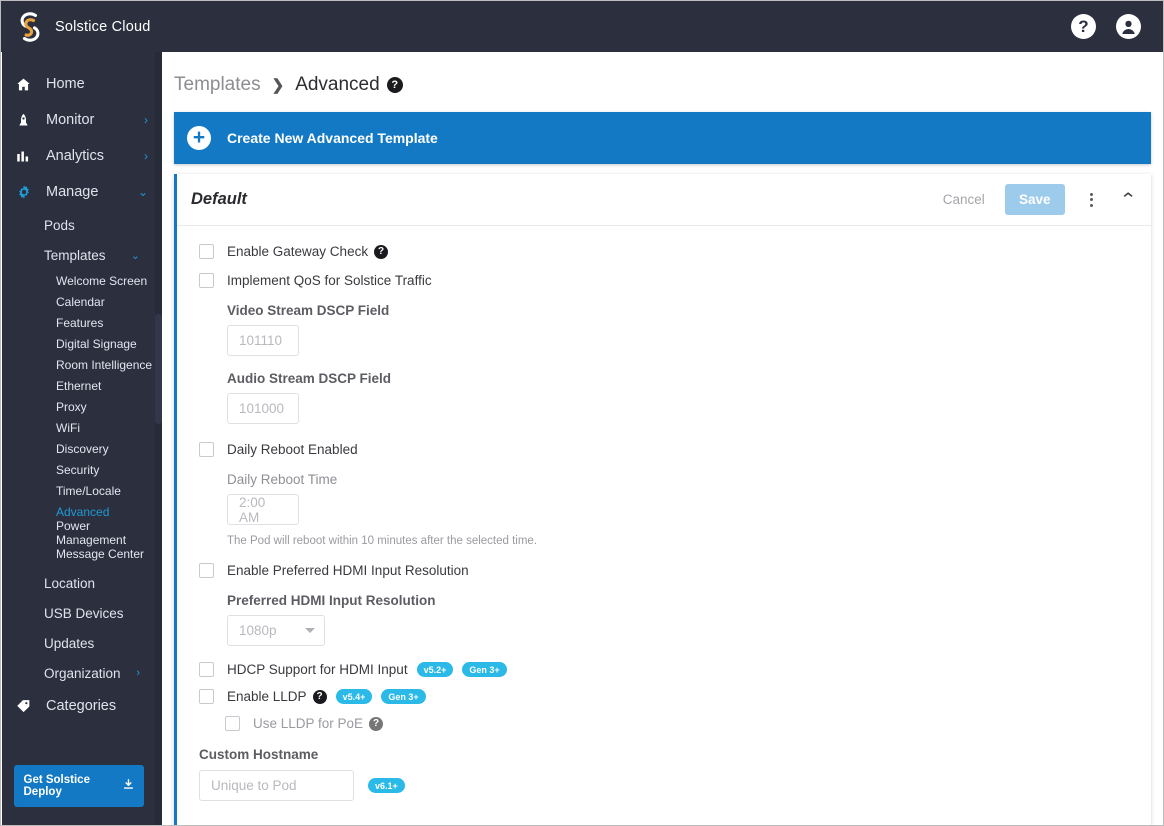  I want to click on save-button: Save, so click(1034, 199).